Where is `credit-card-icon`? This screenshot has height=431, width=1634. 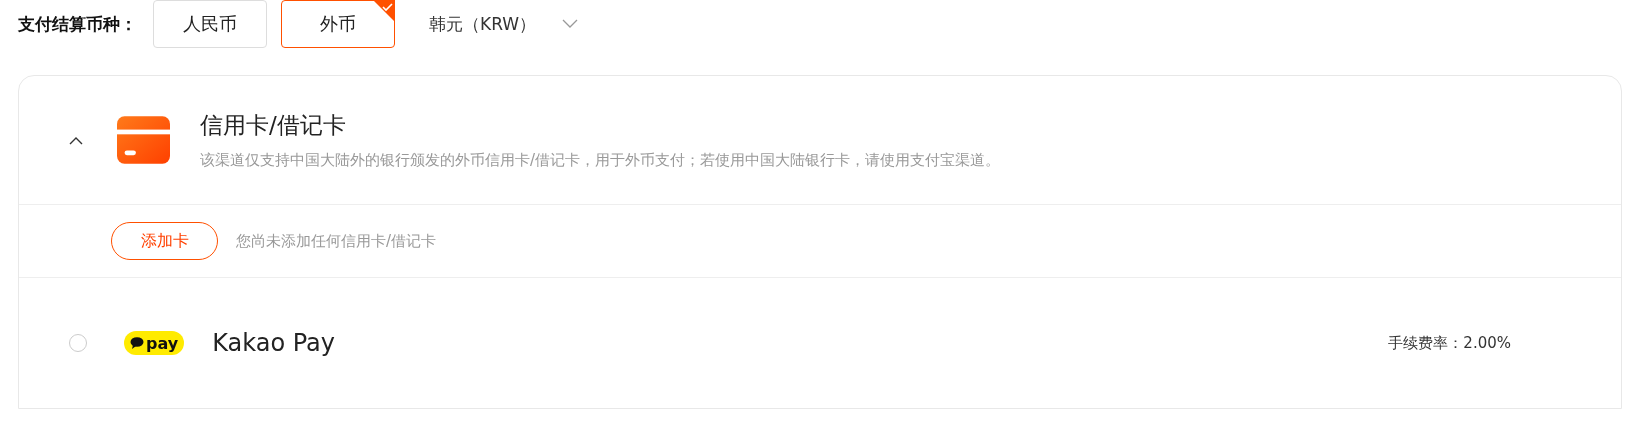 credit-card-icon is located at coordinates (143, 140).